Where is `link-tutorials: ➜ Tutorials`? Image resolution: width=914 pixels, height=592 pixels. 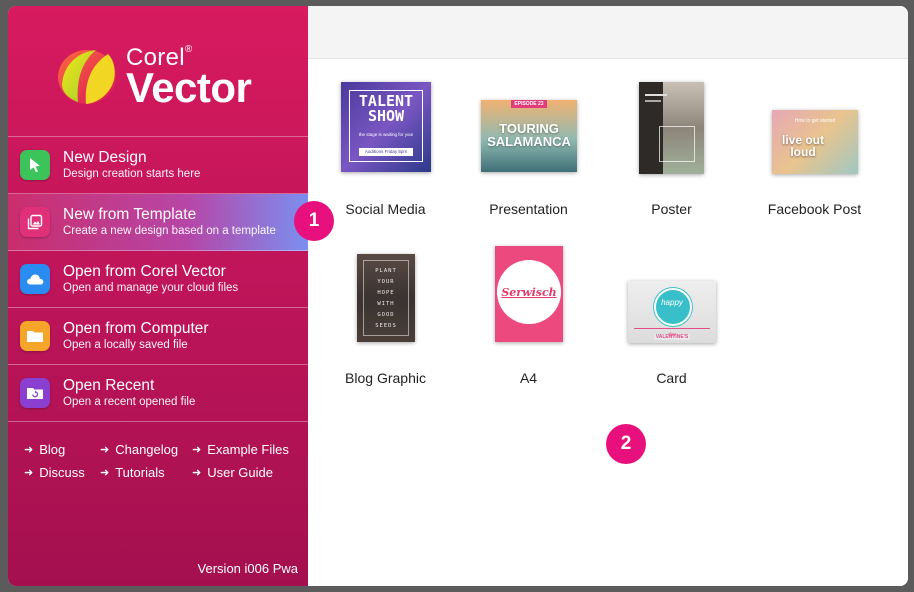
link-tutorials: ➜ Tutorials is located at coordinates (132, 472).